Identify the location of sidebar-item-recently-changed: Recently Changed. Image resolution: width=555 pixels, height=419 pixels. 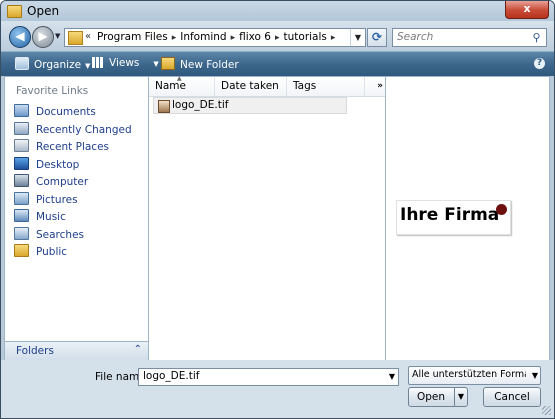
(73, 129).